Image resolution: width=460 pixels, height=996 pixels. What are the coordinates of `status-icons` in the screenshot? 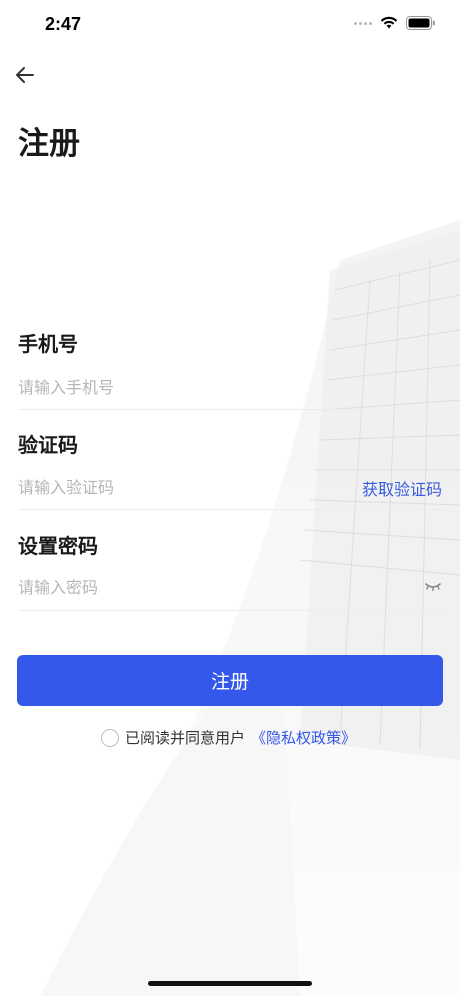 It's located at (395, 23).